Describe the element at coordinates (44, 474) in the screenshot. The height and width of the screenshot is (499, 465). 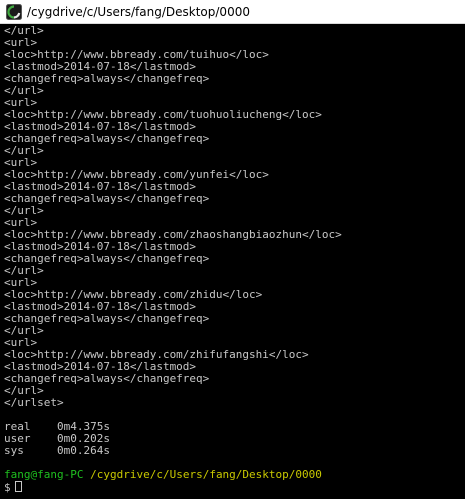
I see `prompt-user-host: fang@fang-PC` at that location.